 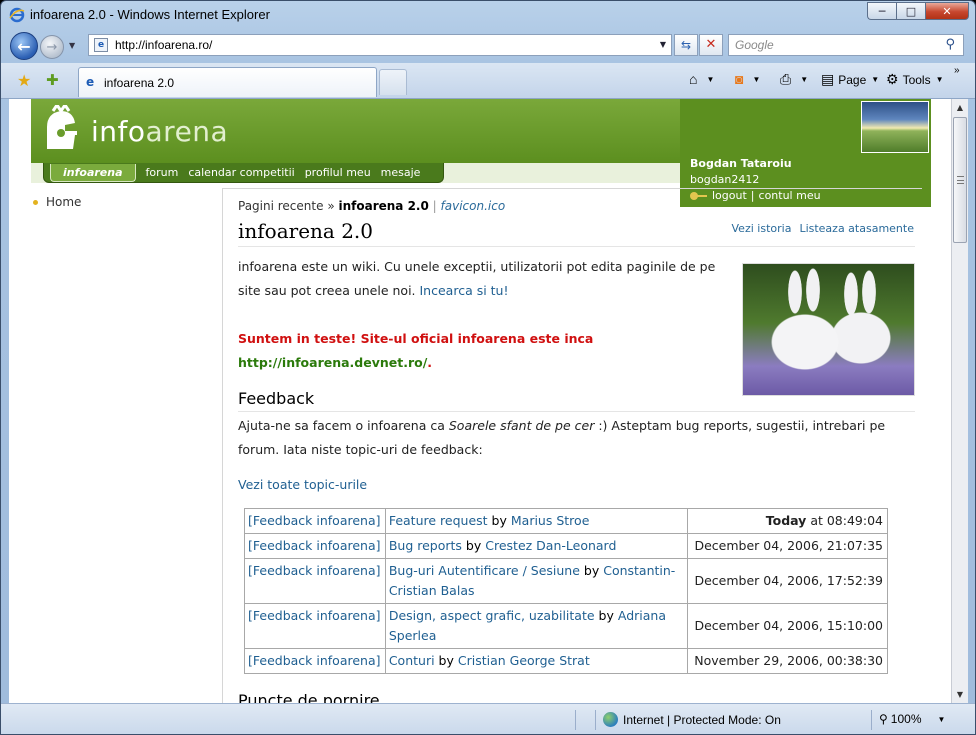 I want to click on official-site-link: http://infoarena.devnet.ro/, so click(x=332, y=362).